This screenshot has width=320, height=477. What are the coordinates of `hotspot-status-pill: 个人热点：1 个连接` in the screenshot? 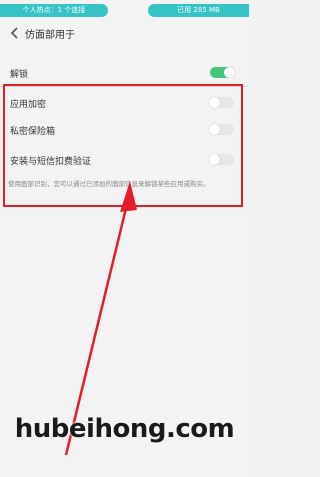 It's located at (54, 10).